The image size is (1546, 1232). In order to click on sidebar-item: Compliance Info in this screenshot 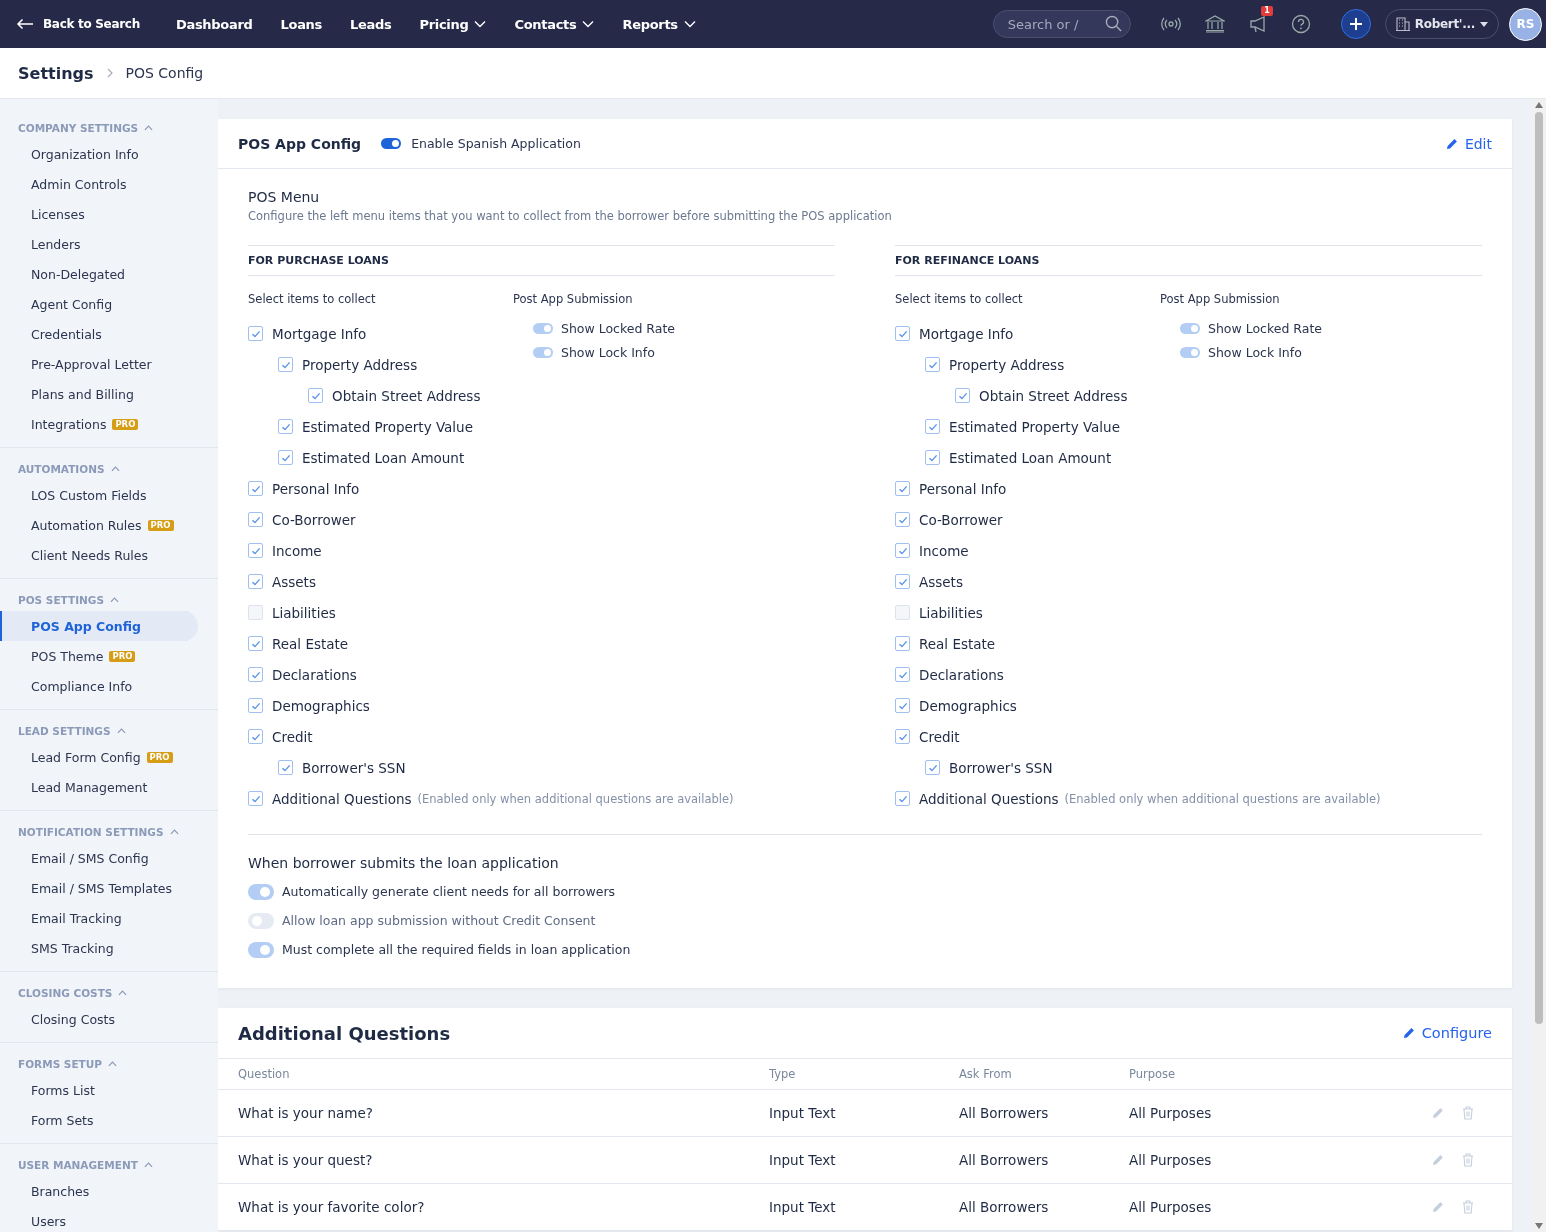, I will do `click(99, 686)`.